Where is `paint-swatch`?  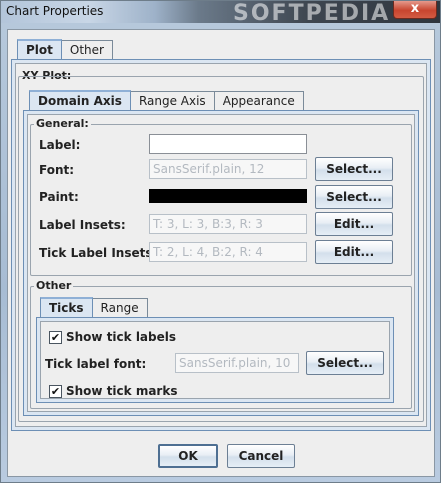
paint-swatch is located at coordinates (228, 196).